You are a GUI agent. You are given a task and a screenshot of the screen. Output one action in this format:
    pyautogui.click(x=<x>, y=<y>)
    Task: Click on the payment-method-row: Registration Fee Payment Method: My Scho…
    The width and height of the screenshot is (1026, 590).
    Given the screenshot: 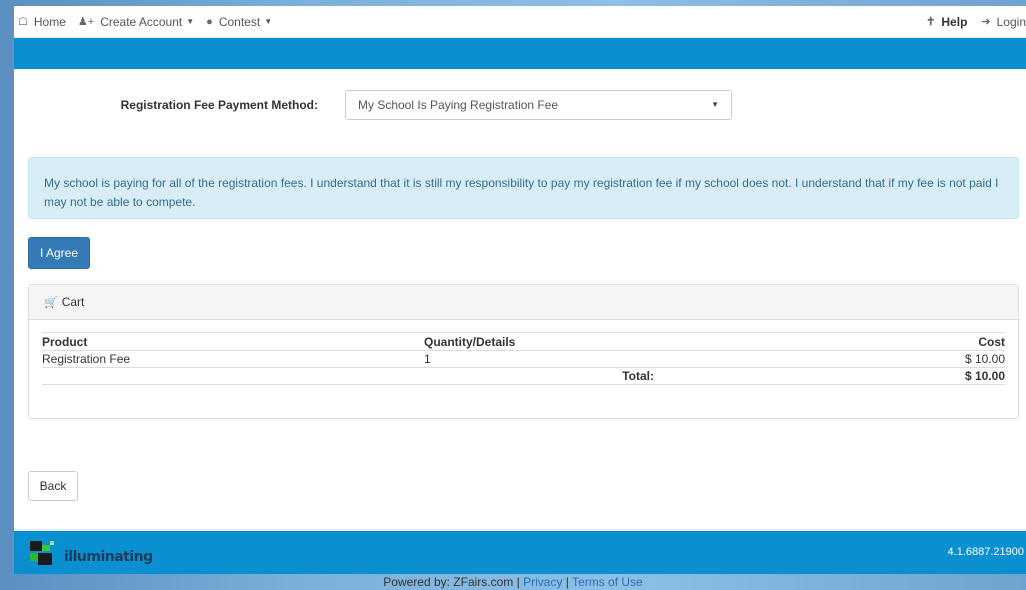 What is the action you would take?
    pyautogui.click(x=520, y=105)
    